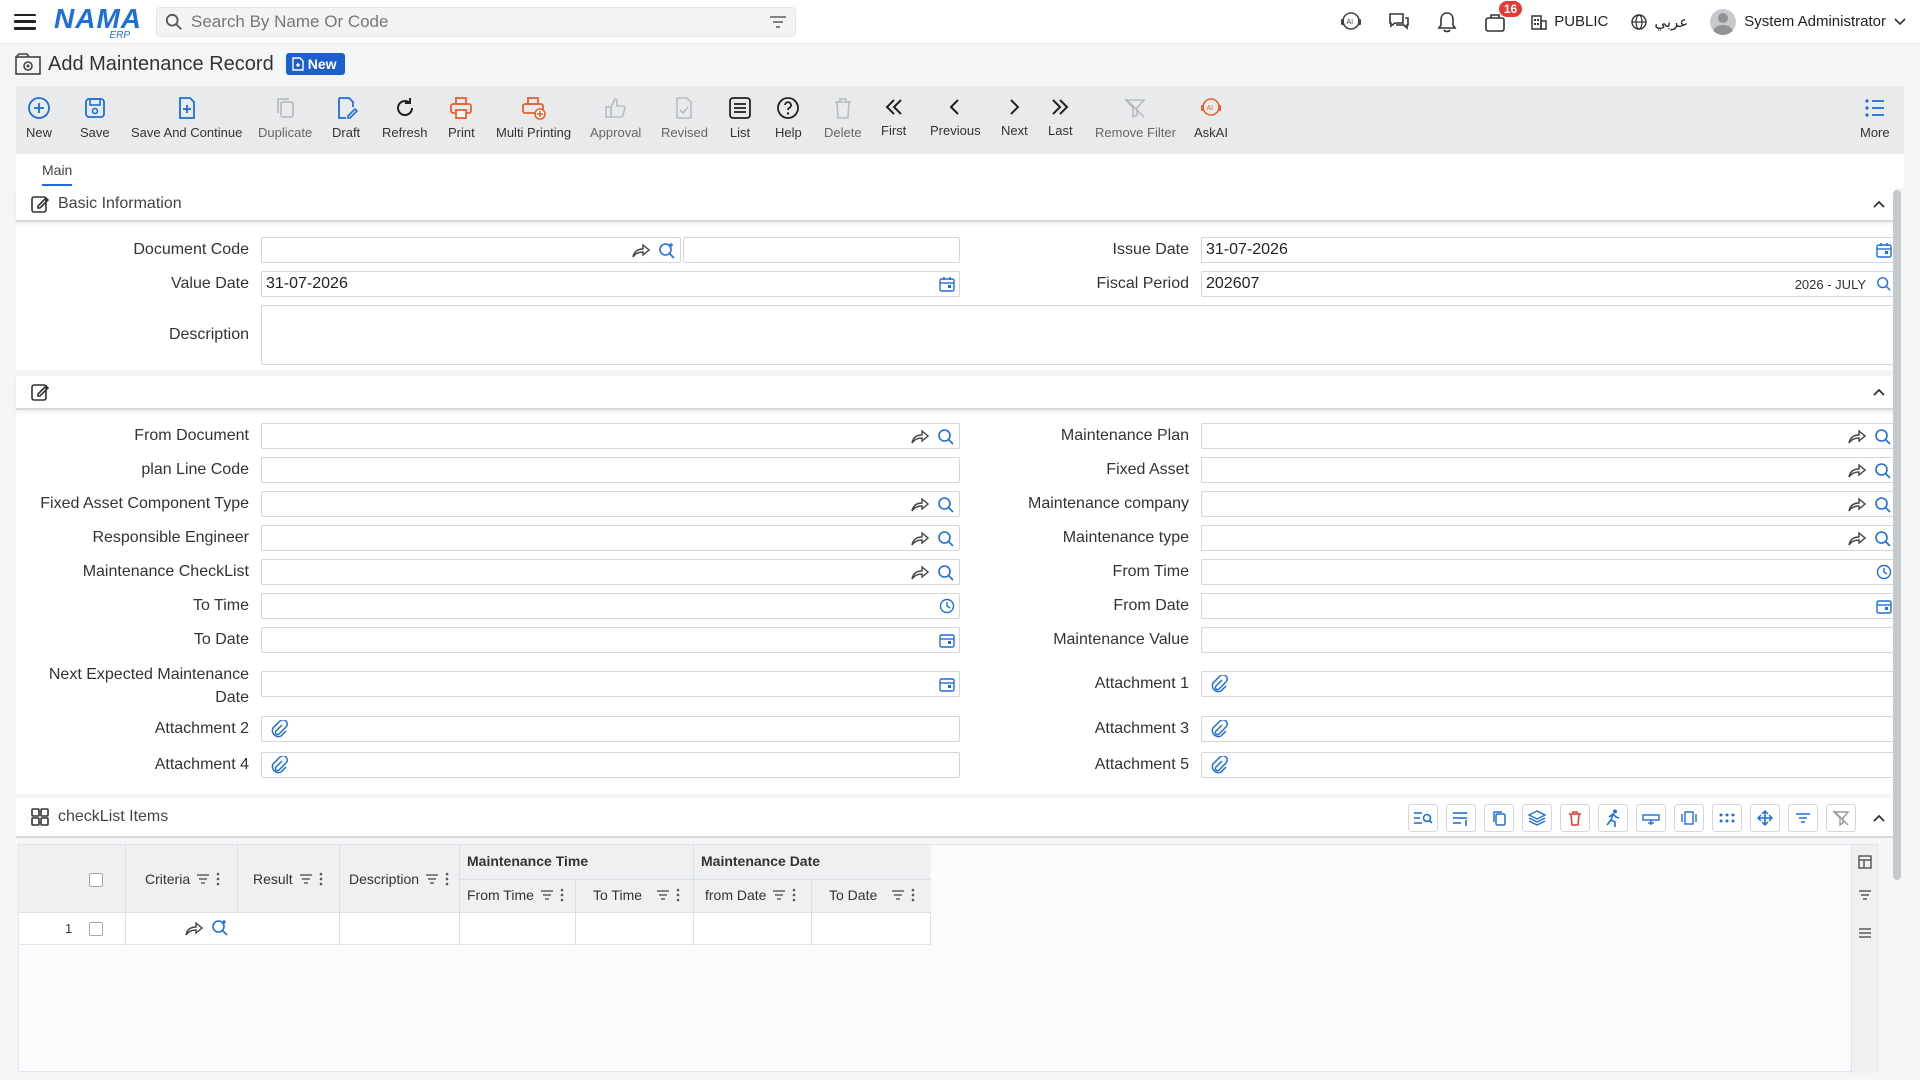 Image resolution: width=1920 pixels, height=1080 pixels. Describe the element at coordinates (1549, 640) in the screenshot. I see `maintenance-value-field` at that location.